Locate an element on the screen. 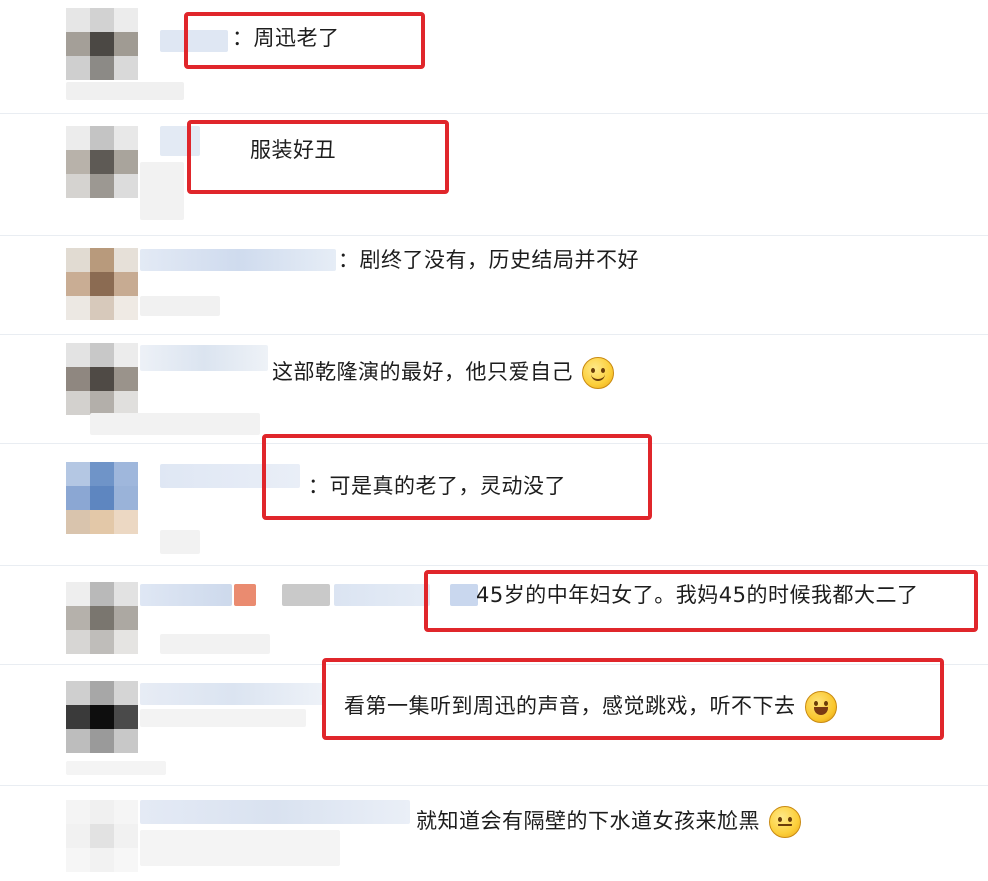  comment-text: 这部乾隆演的最好，他只爱自己 is located at coordinates (443, 373).